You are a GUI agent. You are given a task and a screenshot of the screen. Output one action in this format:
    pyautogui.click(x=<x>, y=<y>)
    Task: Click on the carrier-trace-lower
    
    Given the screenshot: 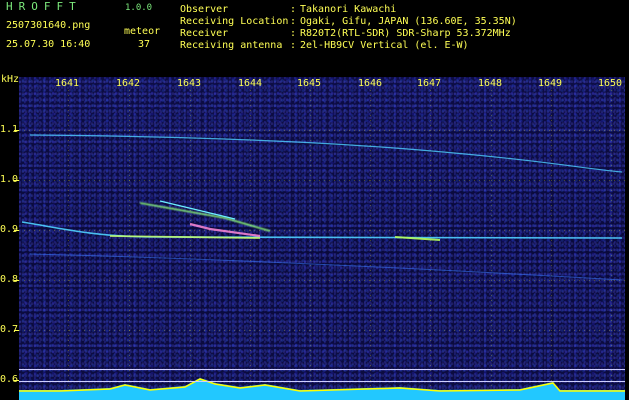 What is the action you would take?
    pyautogui.click(x=326, y=267)
    